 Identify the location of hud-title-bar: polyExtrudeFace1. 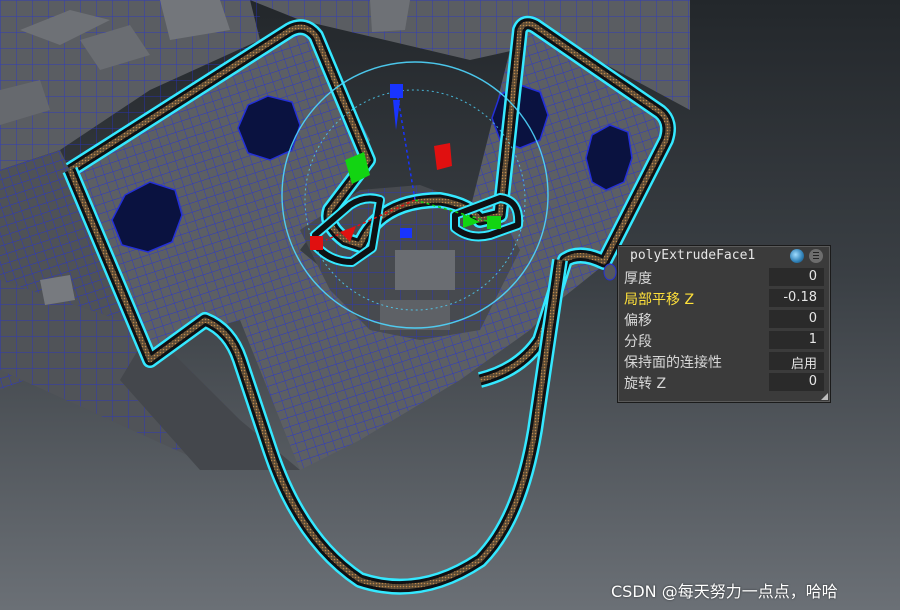
(724, 256).